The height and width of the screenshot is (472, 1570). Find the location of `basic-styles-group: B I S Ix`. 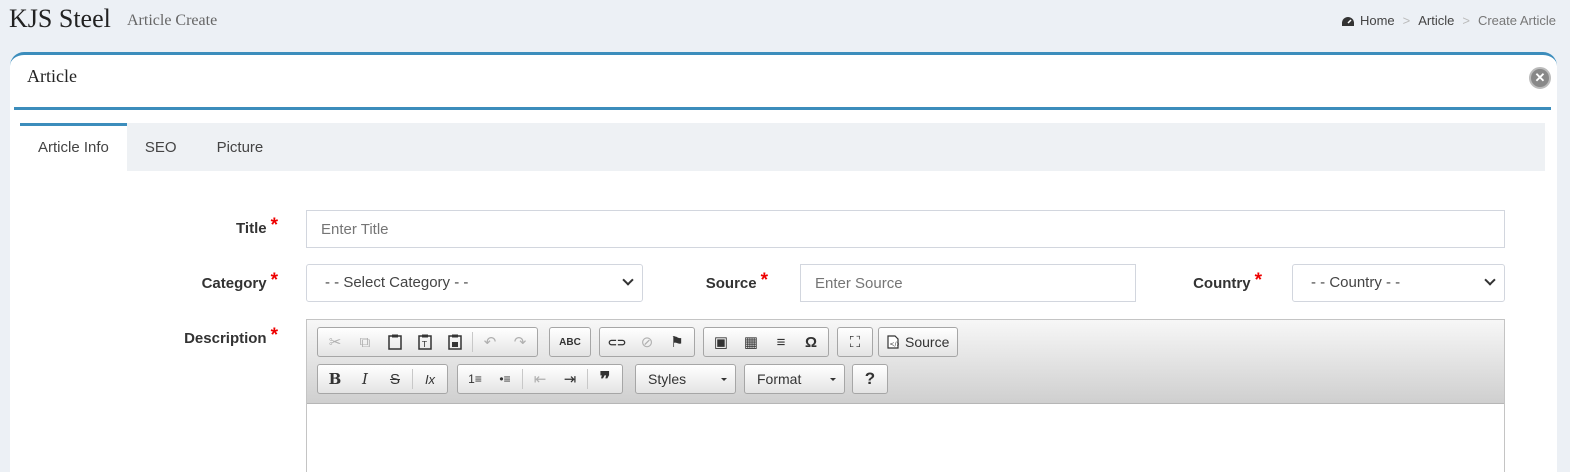

basic-styles-group: B I S Ix is located at coordinates (382, 379).